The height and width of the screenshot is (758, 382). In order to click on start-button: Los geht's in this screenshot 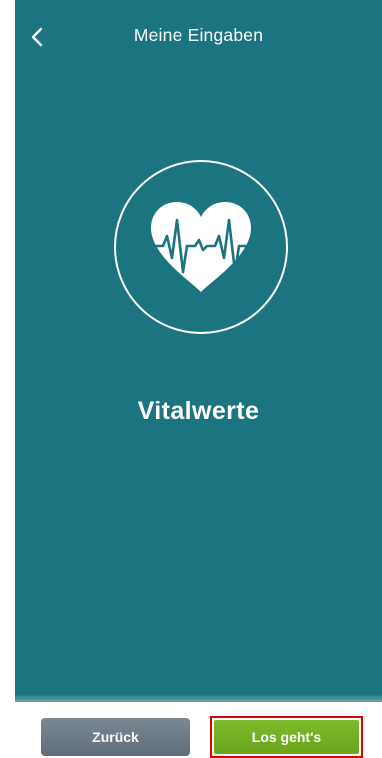, I will do `click(286, 737)`.